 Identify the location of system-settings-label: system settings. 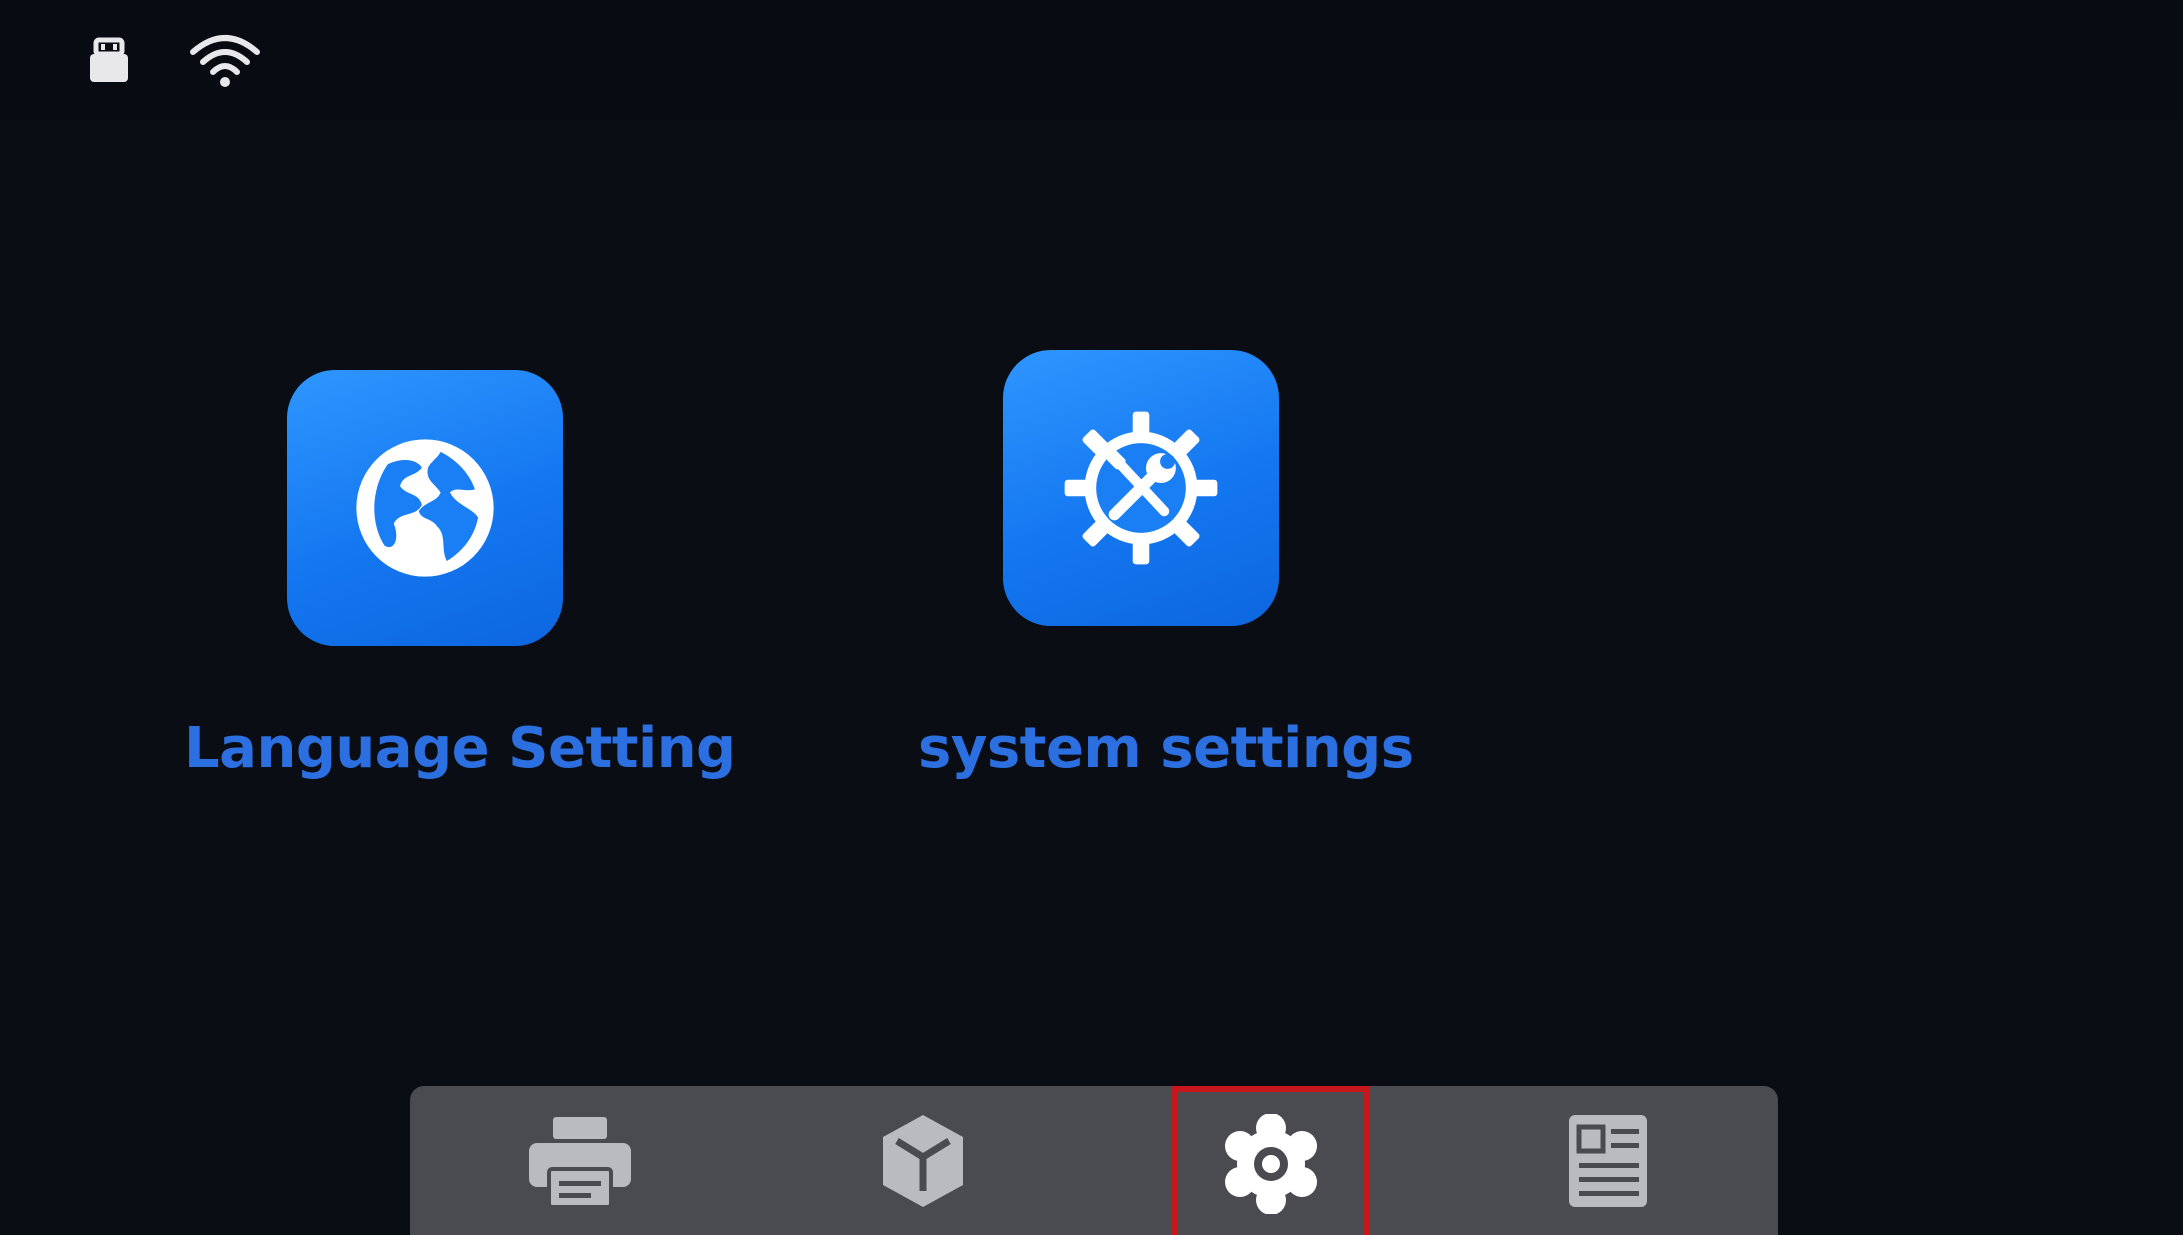
(1166, 748).